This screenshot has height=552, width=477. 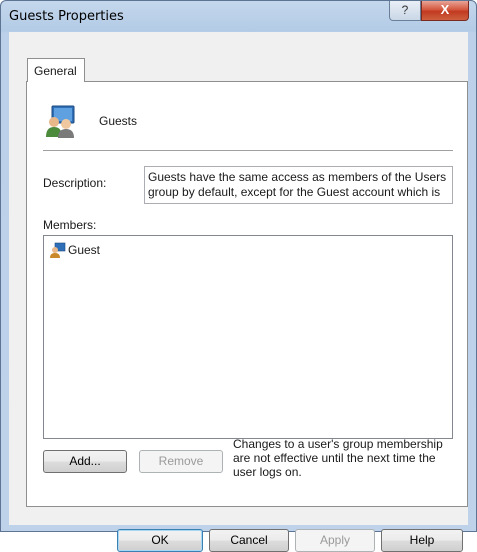 I want to click on group-name: Guests, so click(x=118, y=121).